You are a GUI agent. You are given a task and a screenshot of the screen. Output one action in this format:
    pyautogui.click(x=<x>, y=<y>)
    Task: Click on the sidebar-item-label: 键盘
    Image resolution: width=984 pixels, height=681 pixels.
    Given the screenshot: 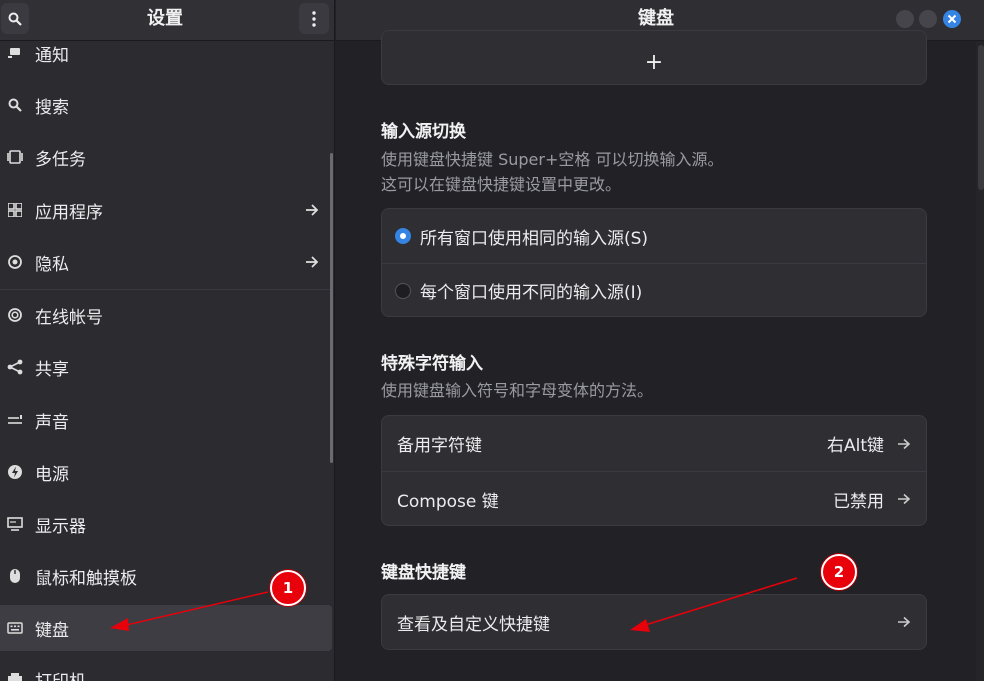 What is the action you would take?
    pyautogui.click(x=52, y=630)
    